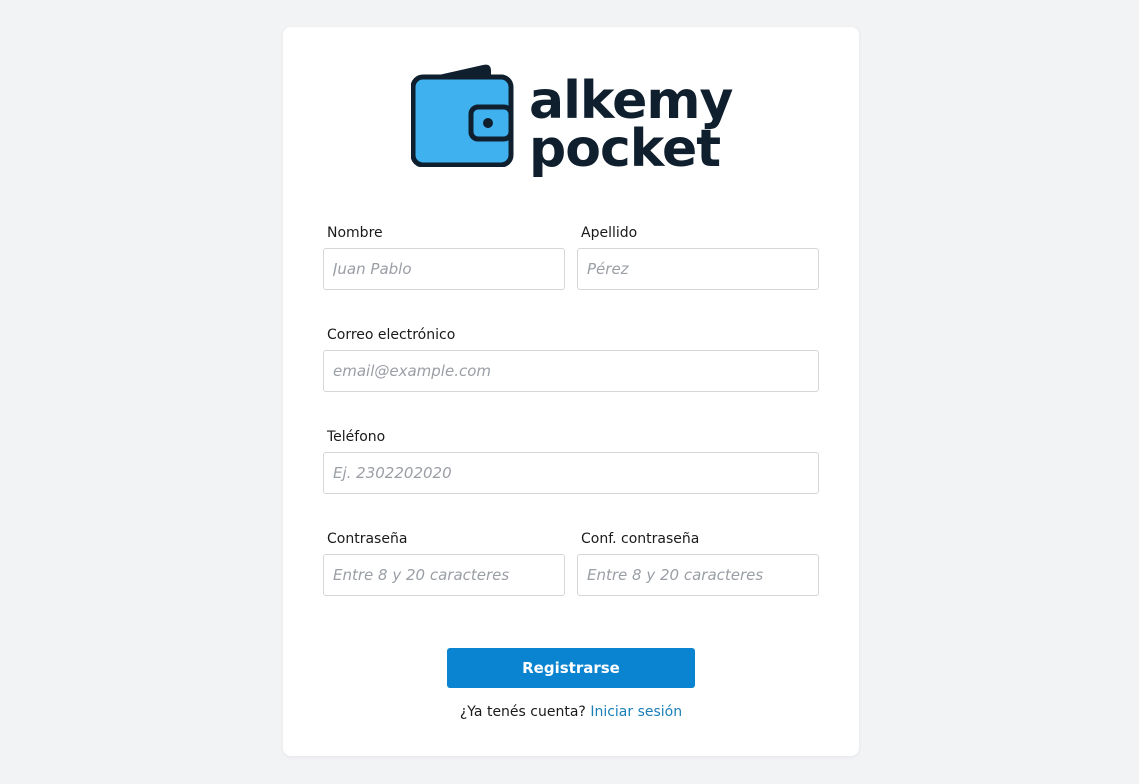 The width and height of the screenshot is (1139, 784). I want to click on wallet-icon, so click(462, 115).